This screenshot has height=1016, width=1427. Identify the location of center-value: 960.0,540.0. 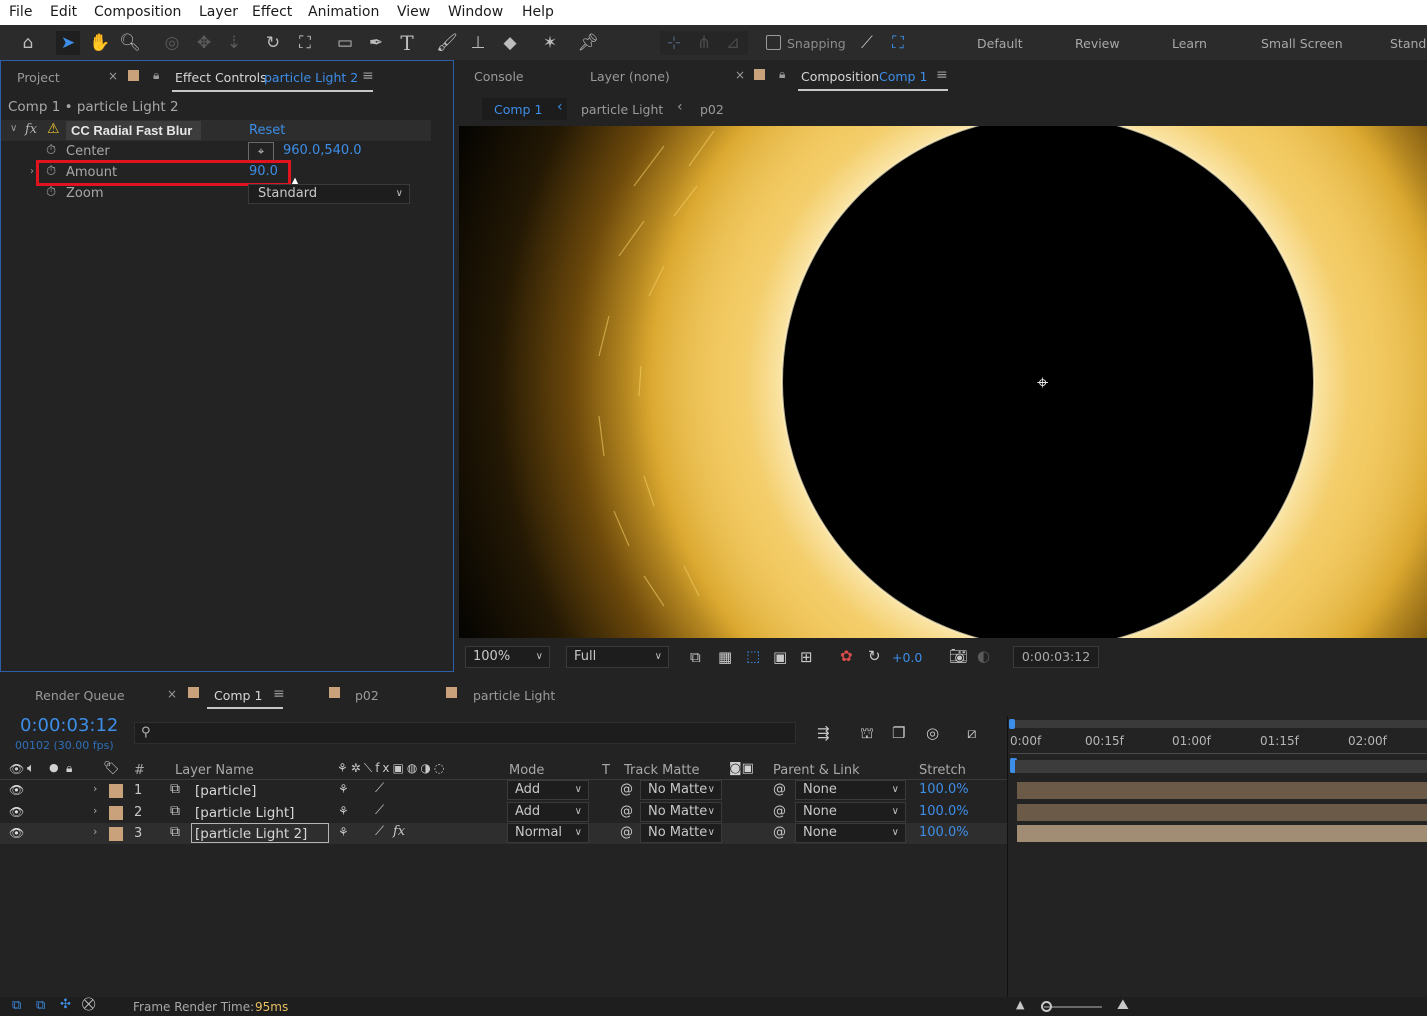
(322, 150).